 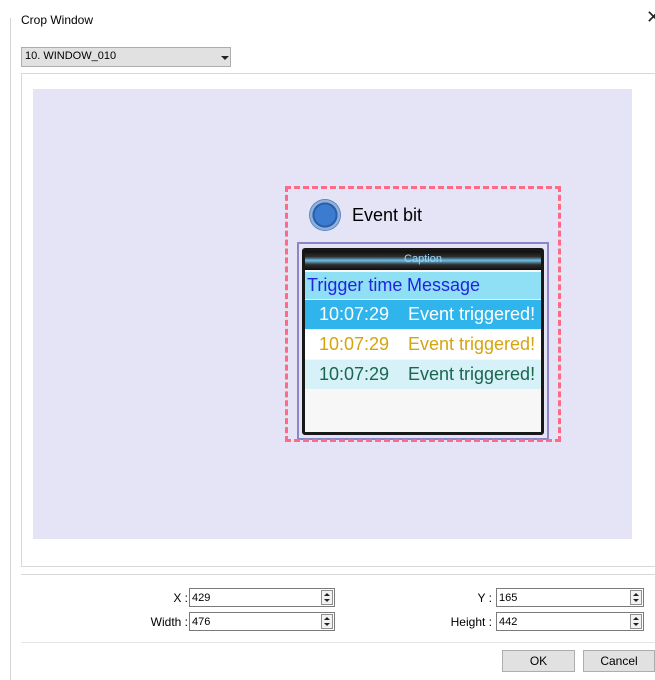 I want to click on width-field, so click(x=262, y=621).